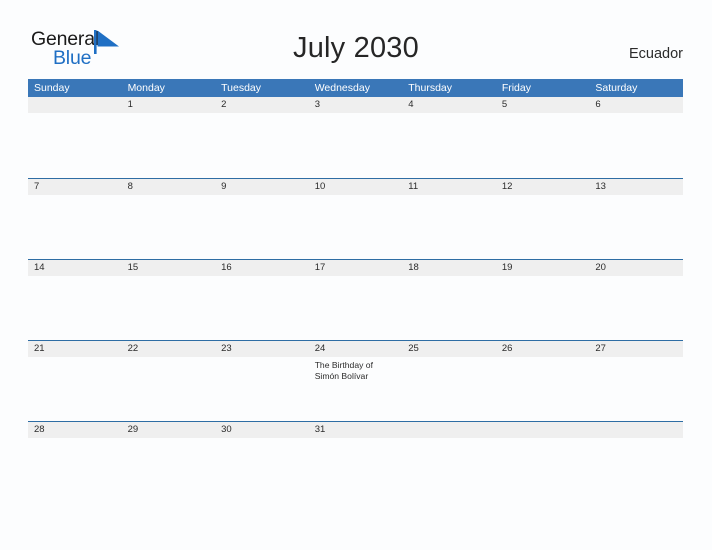 This screenshot has width=712, height=550. I want to click on day-number: 2, so click(262, 105).